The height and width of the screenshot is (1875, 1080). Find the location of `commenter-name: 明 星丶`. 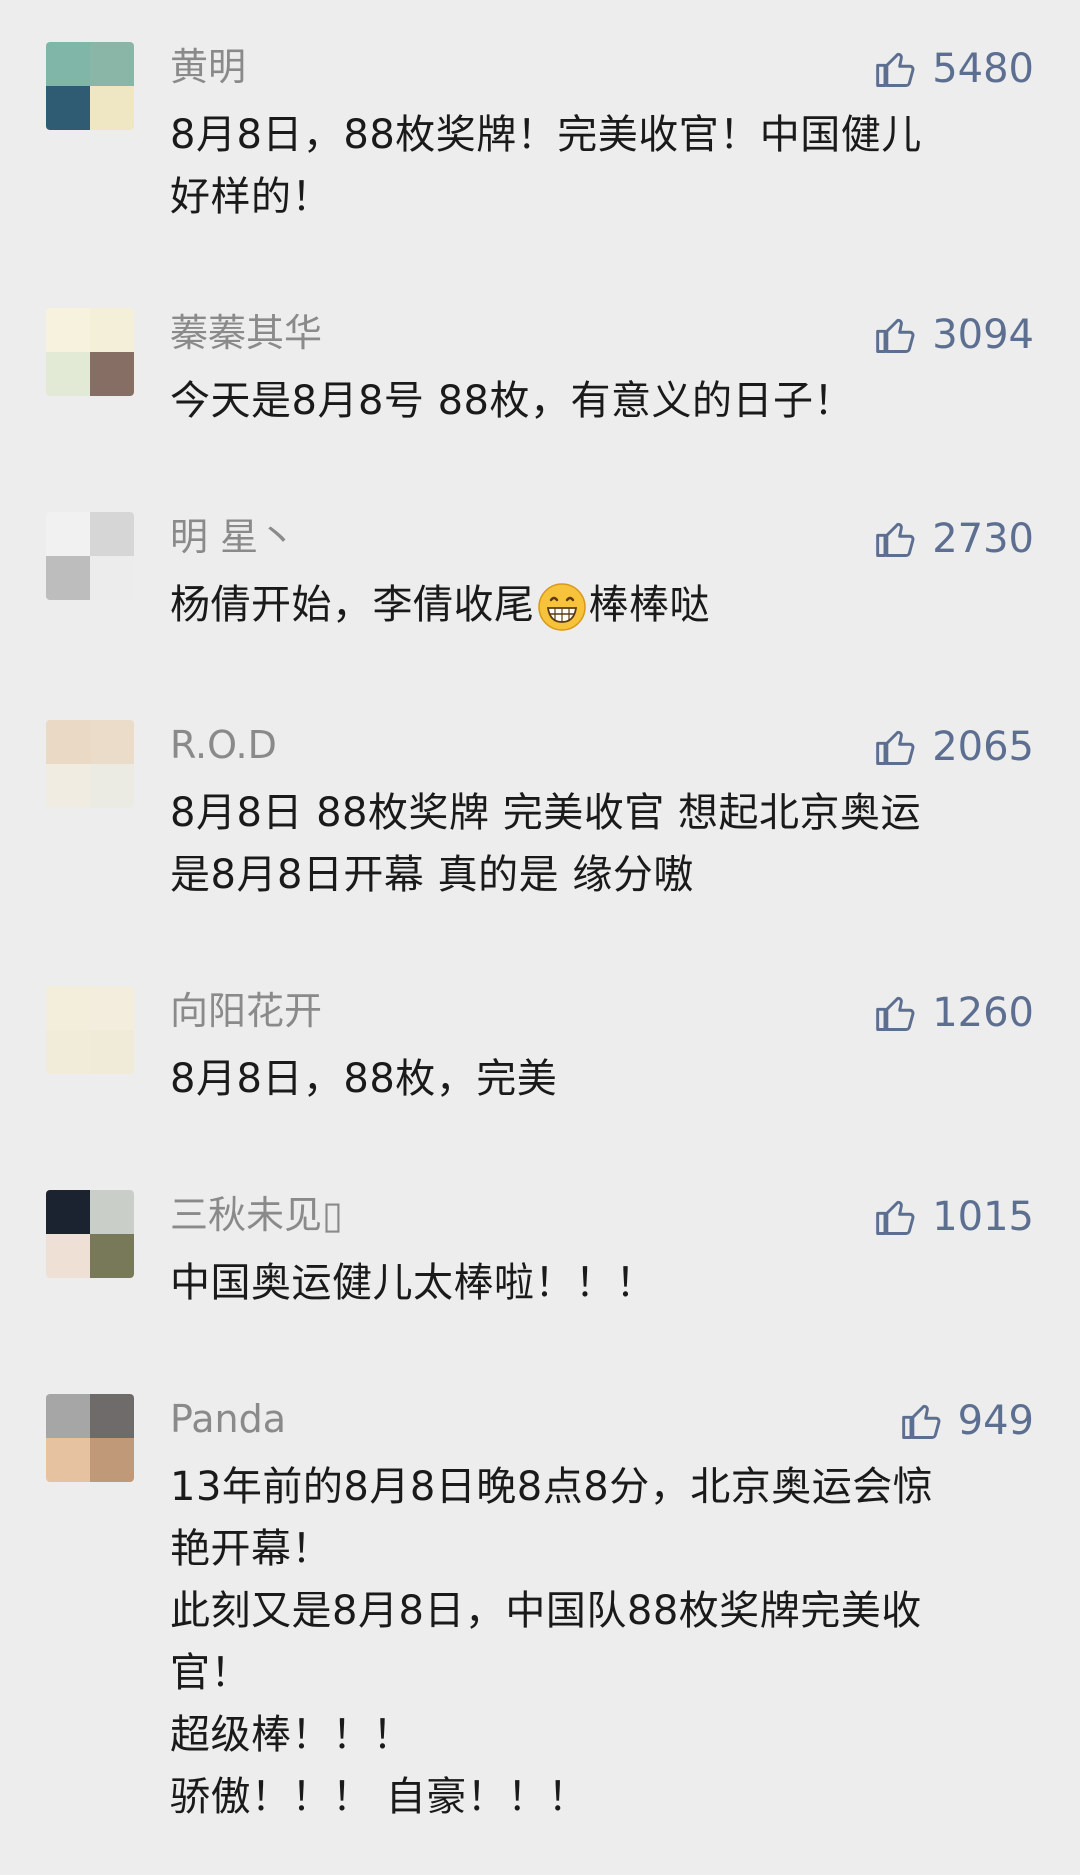

commenter-name: 明 星丶 is located at coordinates (233, 537).